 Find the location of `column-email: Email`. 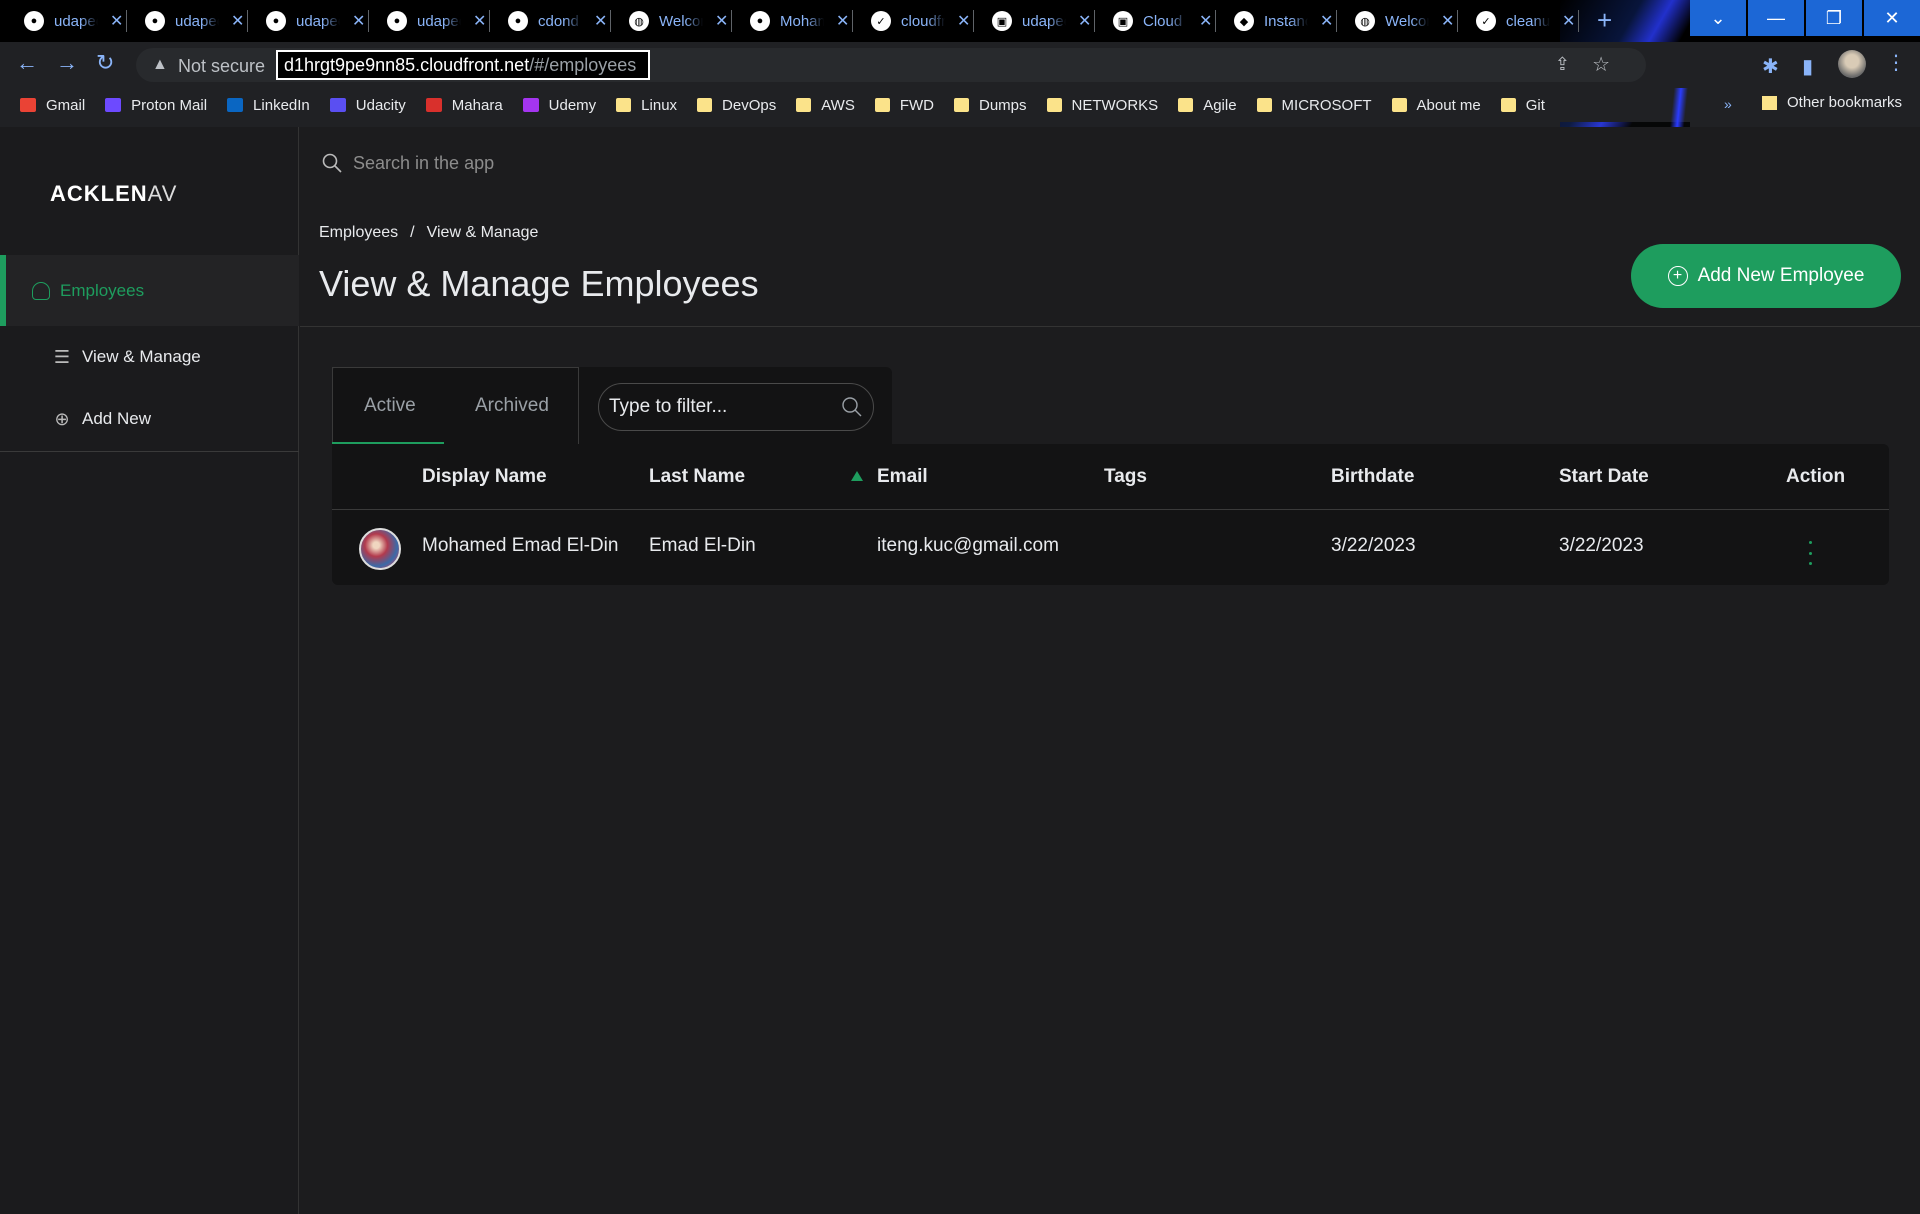

column-email: Email is located at coordinates (902, 477).